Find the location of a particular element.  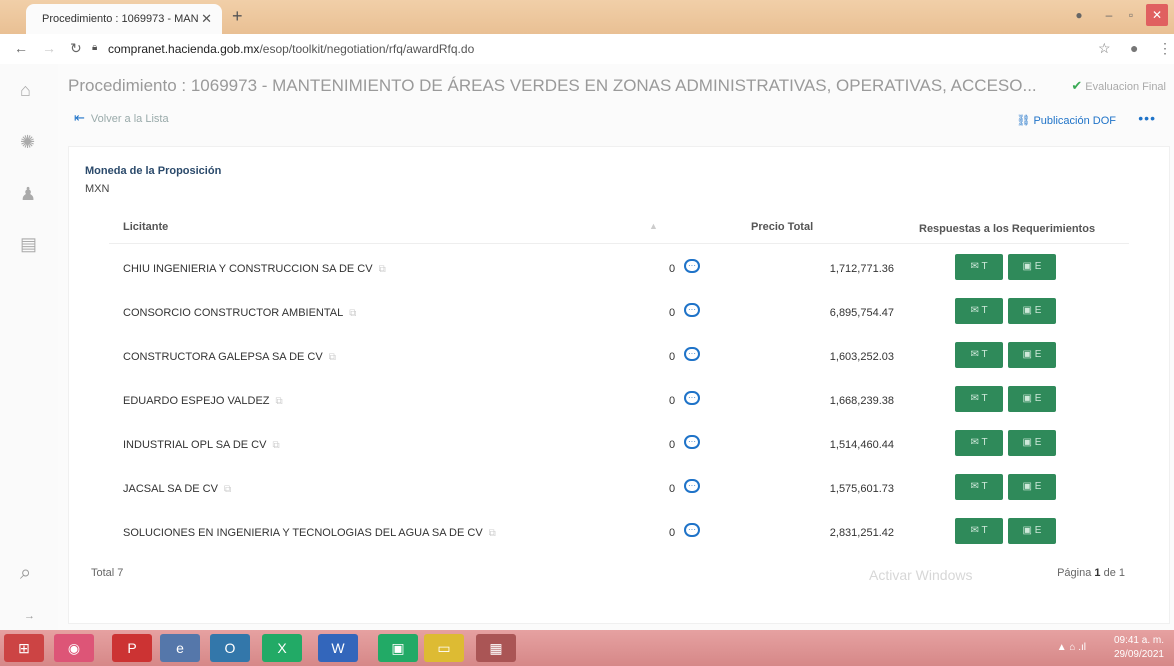

search-icon: ⌕ is located at coordinates (25, 573).